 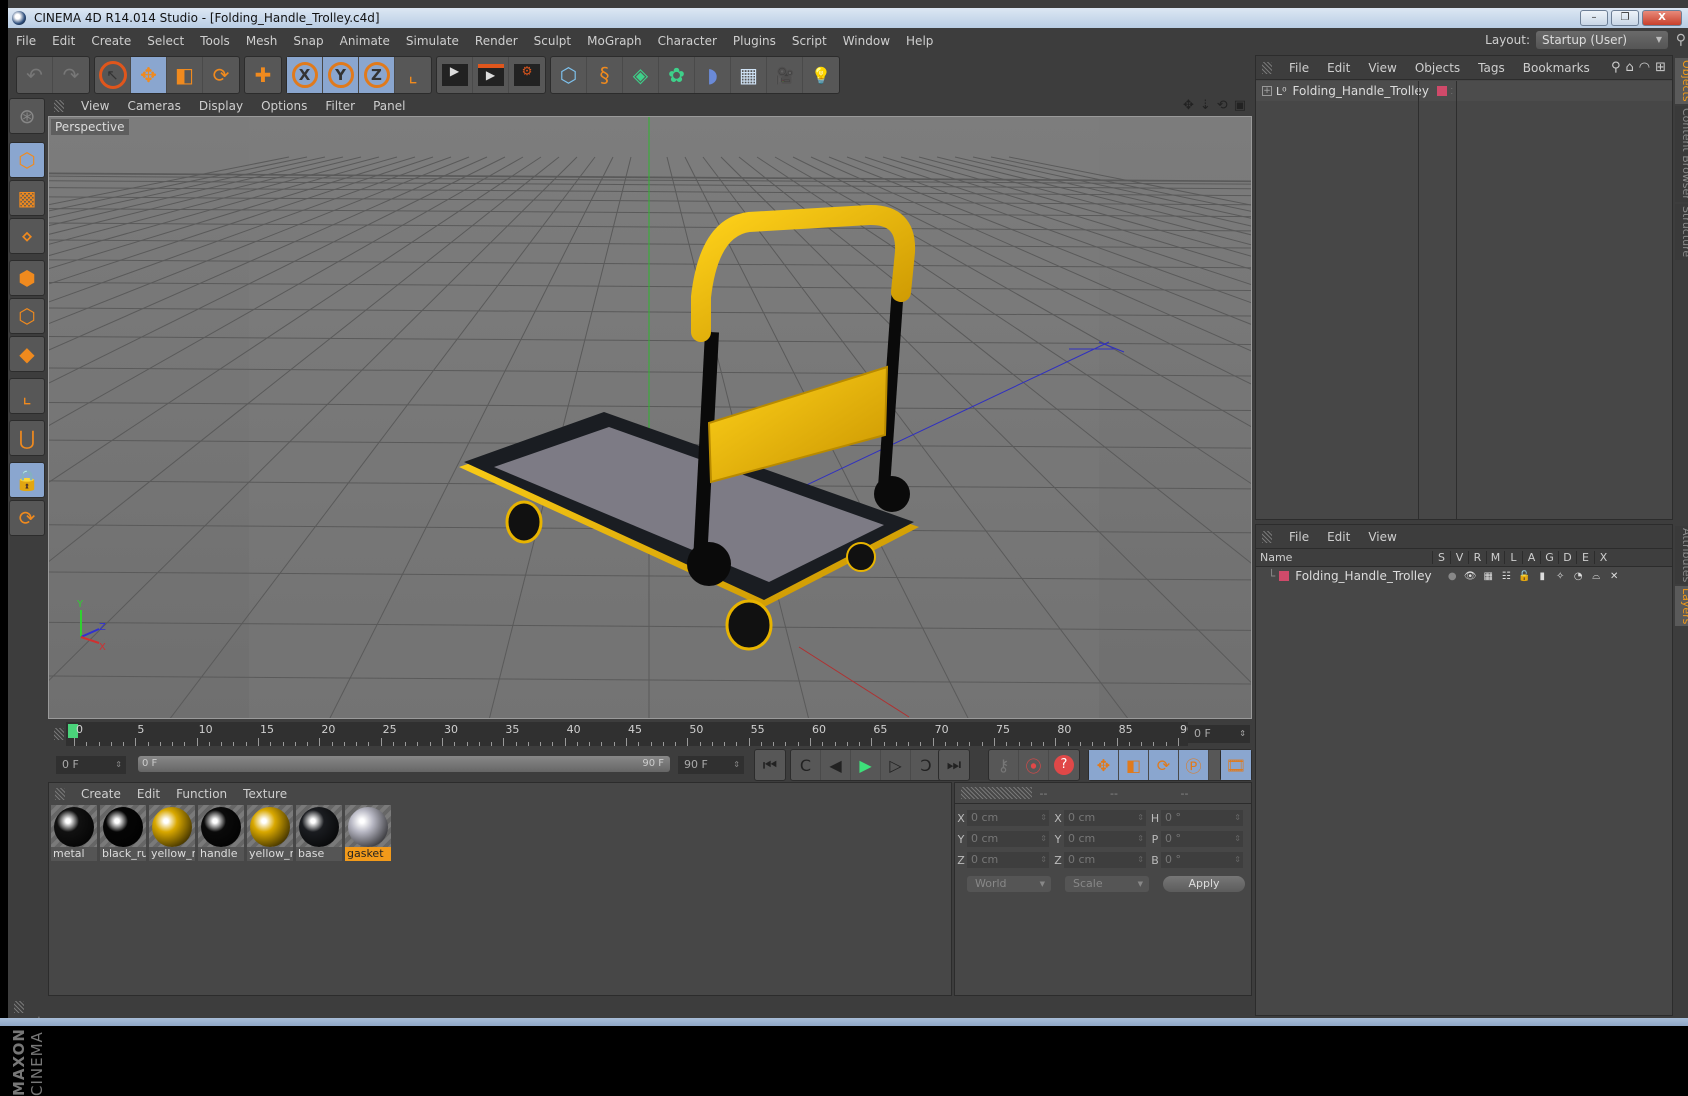 I want to click on record-scale-button: ◧, so click(x=1134, y=765).